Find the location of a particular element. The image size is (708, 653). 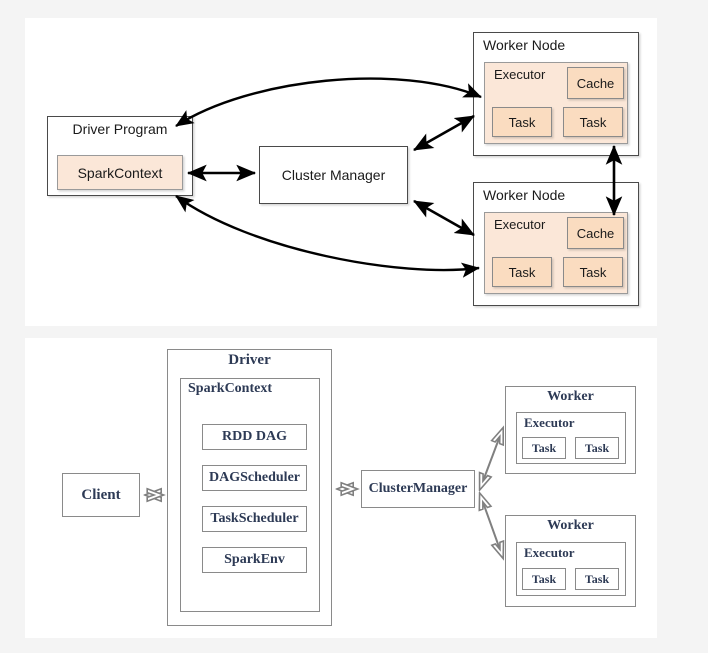

cluster-manager-box: Cluster Manager is located at coordinates (333, 175).